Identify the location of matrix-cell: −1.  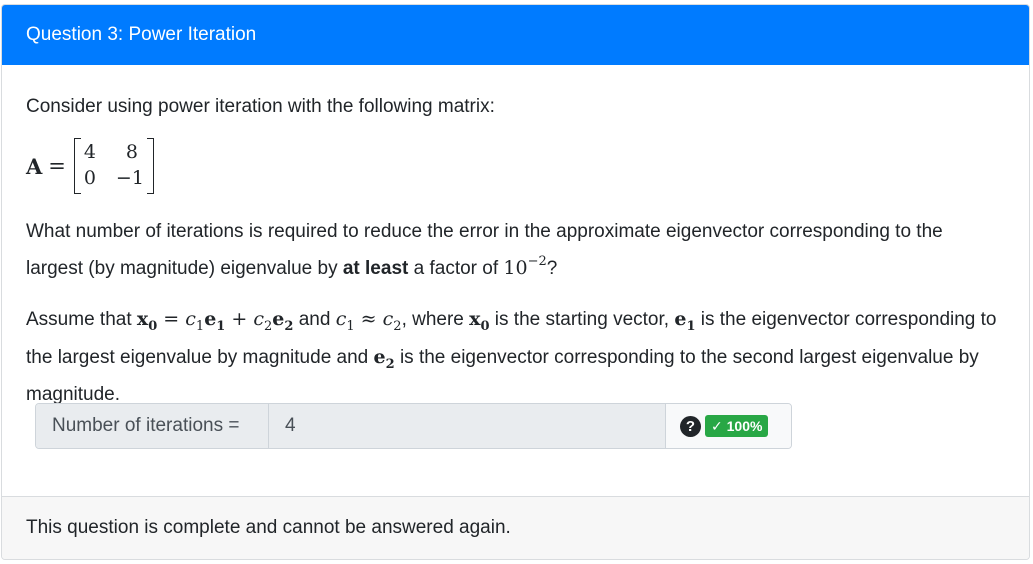
(129, 178).